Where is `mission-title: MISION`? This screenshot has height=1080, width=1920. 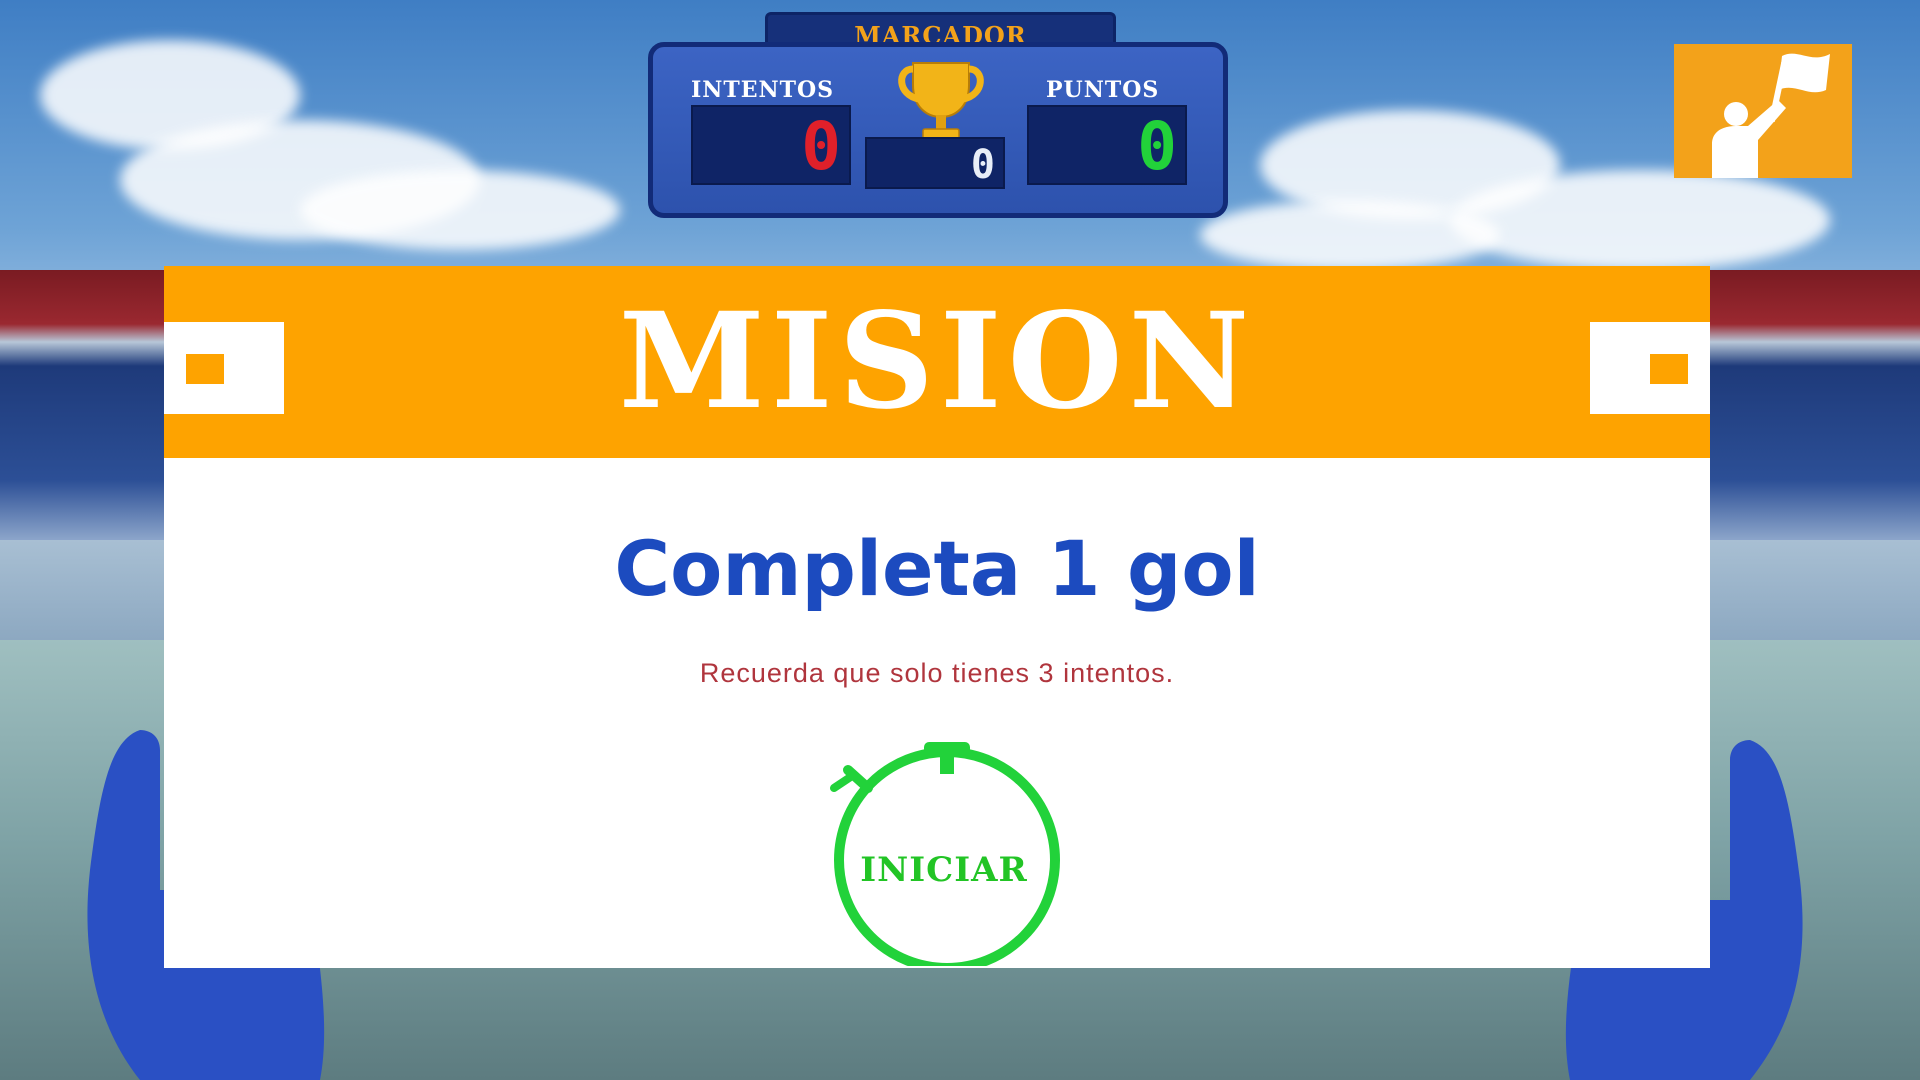
mission-title: MISION is located at coordinates (937, 361).